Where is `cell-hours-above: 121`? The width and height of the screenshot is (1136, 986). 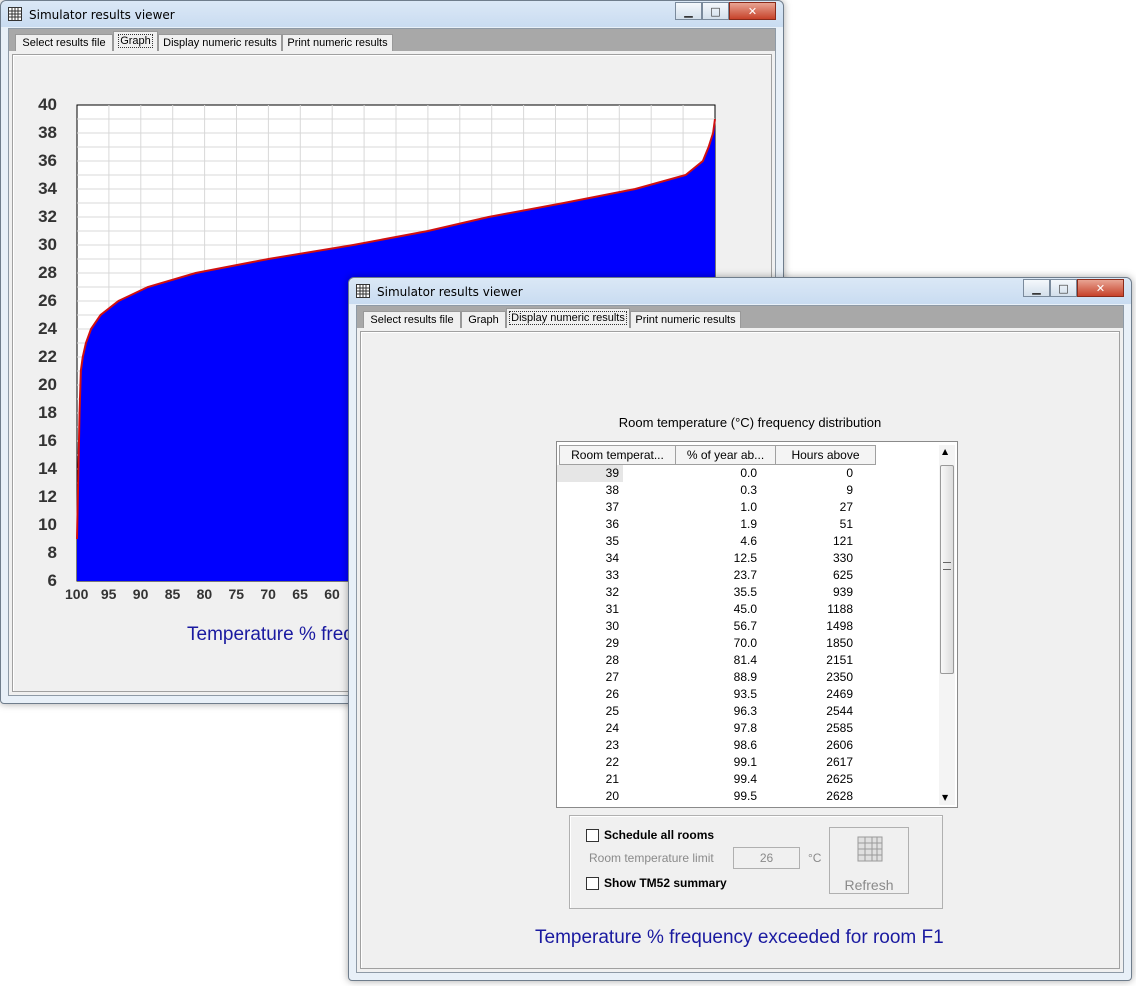
cell-hours-above: 121 is located at coordinates (842, 541).